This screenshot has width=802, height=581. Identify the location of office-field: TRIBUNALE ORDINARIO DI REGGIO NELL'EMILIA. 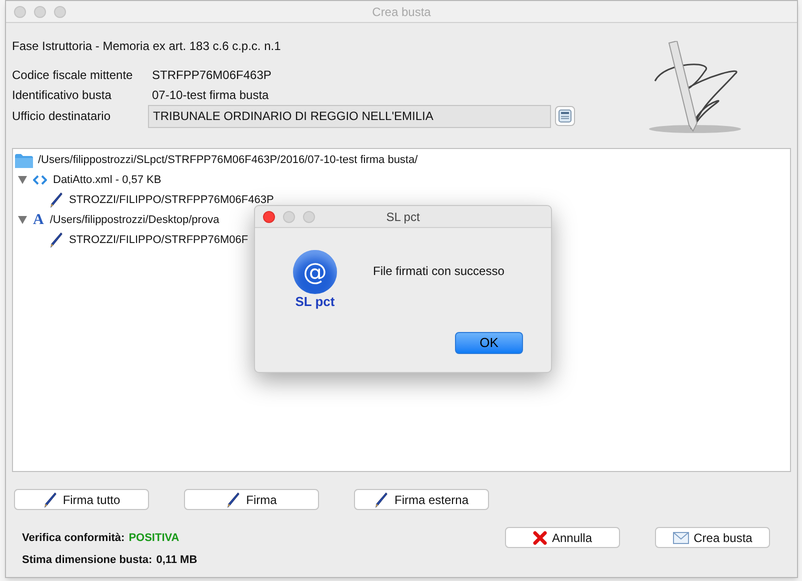
(349, 116).